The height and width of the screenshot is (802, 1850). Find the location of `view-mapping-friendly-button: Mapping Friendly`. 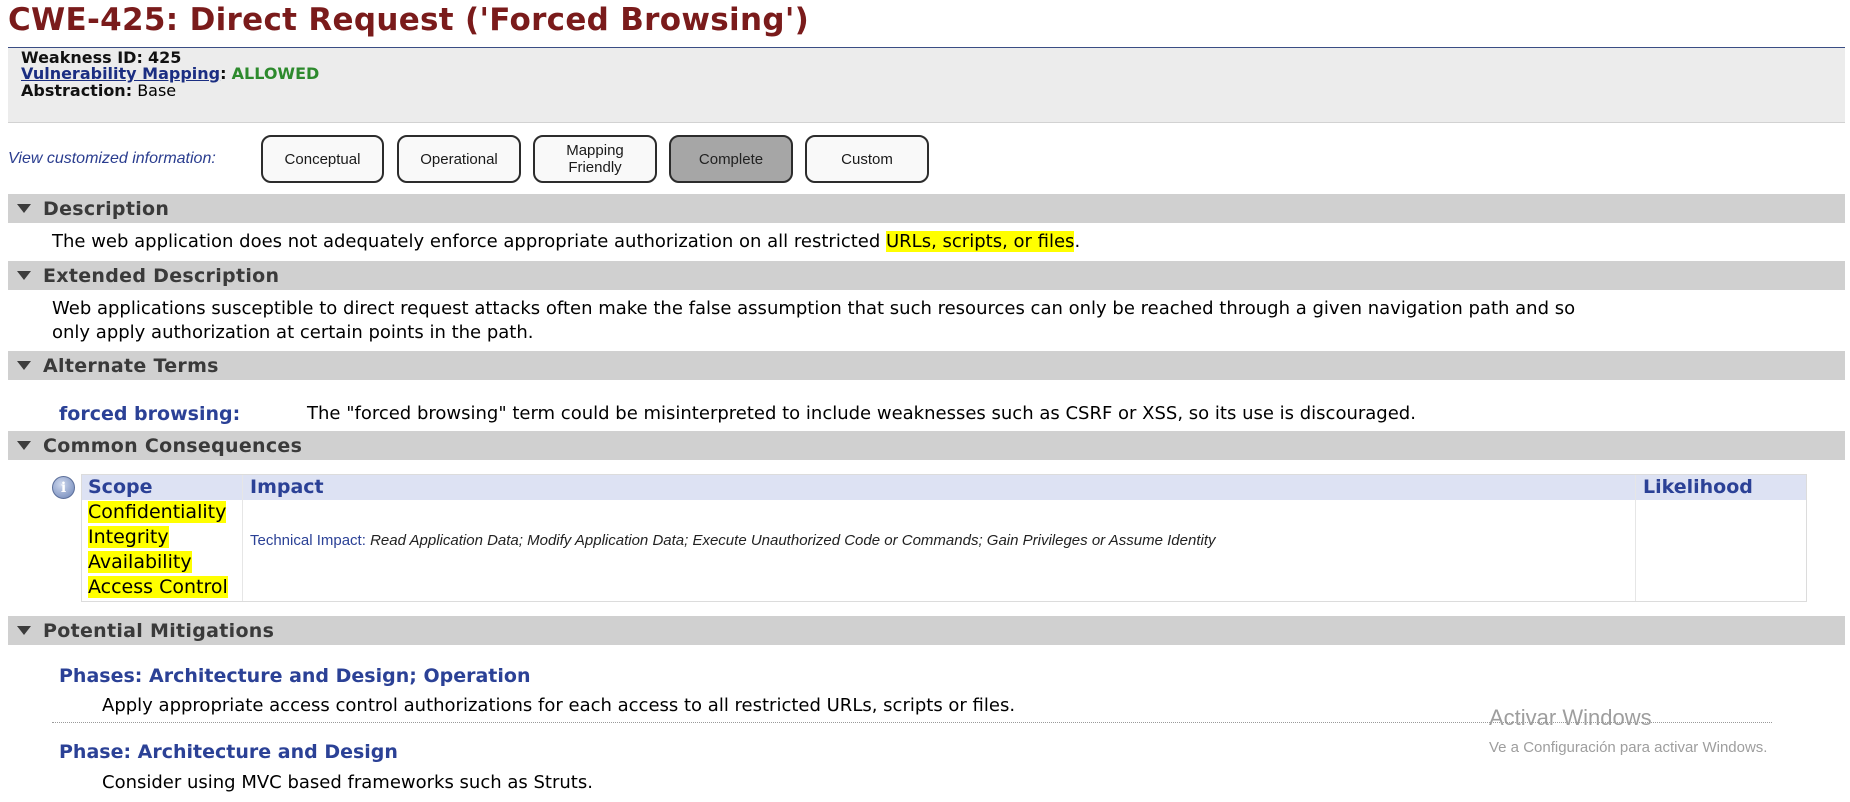

view-mapping-friendly-button: Mapping Friendly is located at coordinates (595, 159).